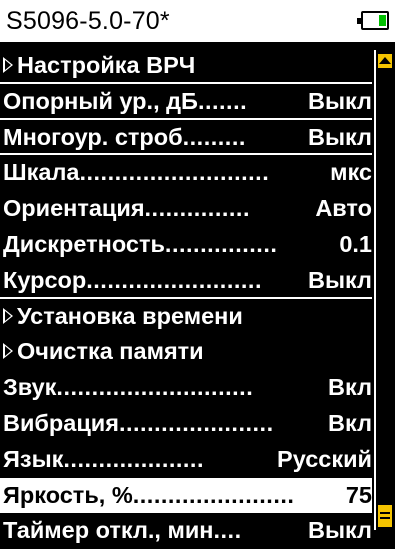 This screenshot has height=549, width=395. I want to click on menu-item-sound: Звук............................ Вкл, so click(186, 388).